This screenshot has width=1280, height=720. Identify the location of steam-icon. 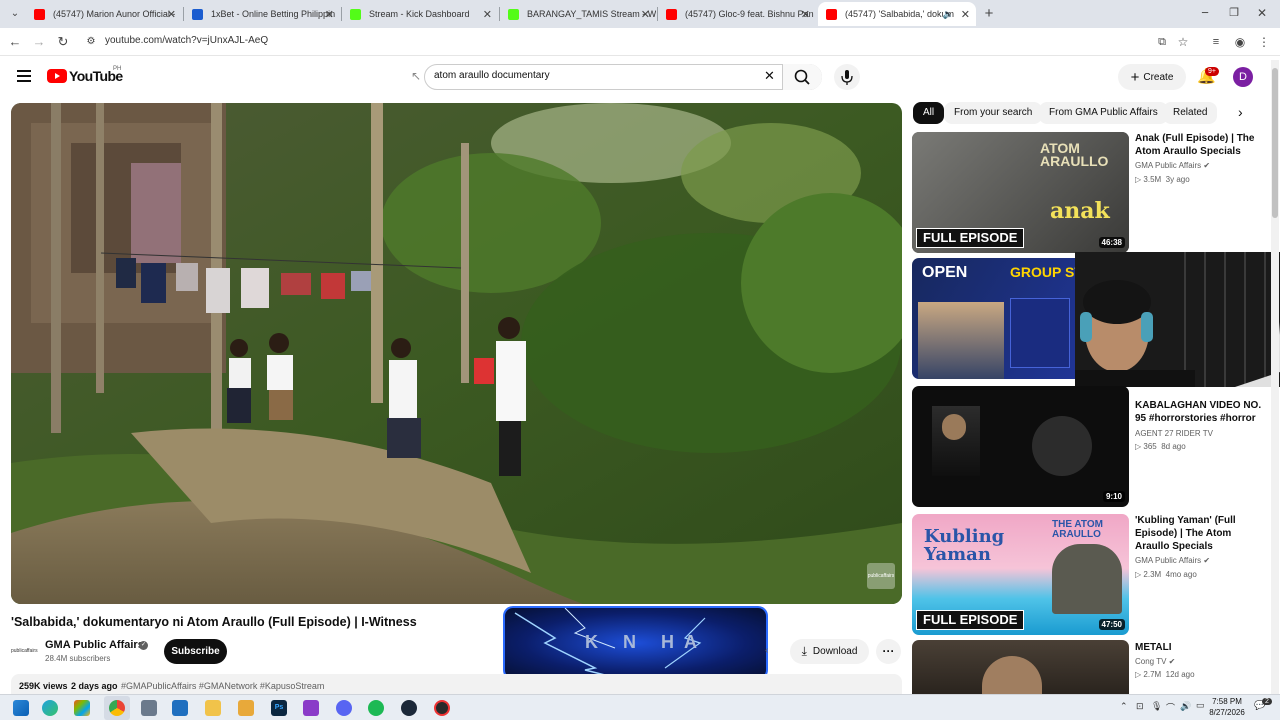
(409, 708).